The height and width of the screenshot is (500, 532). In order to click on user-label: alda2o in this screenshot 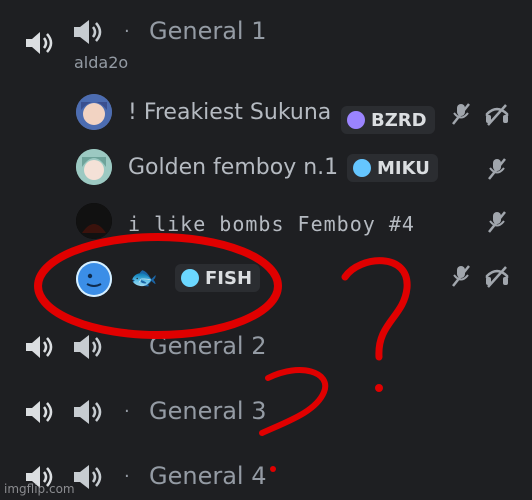, I will do `click(101, 62)`.